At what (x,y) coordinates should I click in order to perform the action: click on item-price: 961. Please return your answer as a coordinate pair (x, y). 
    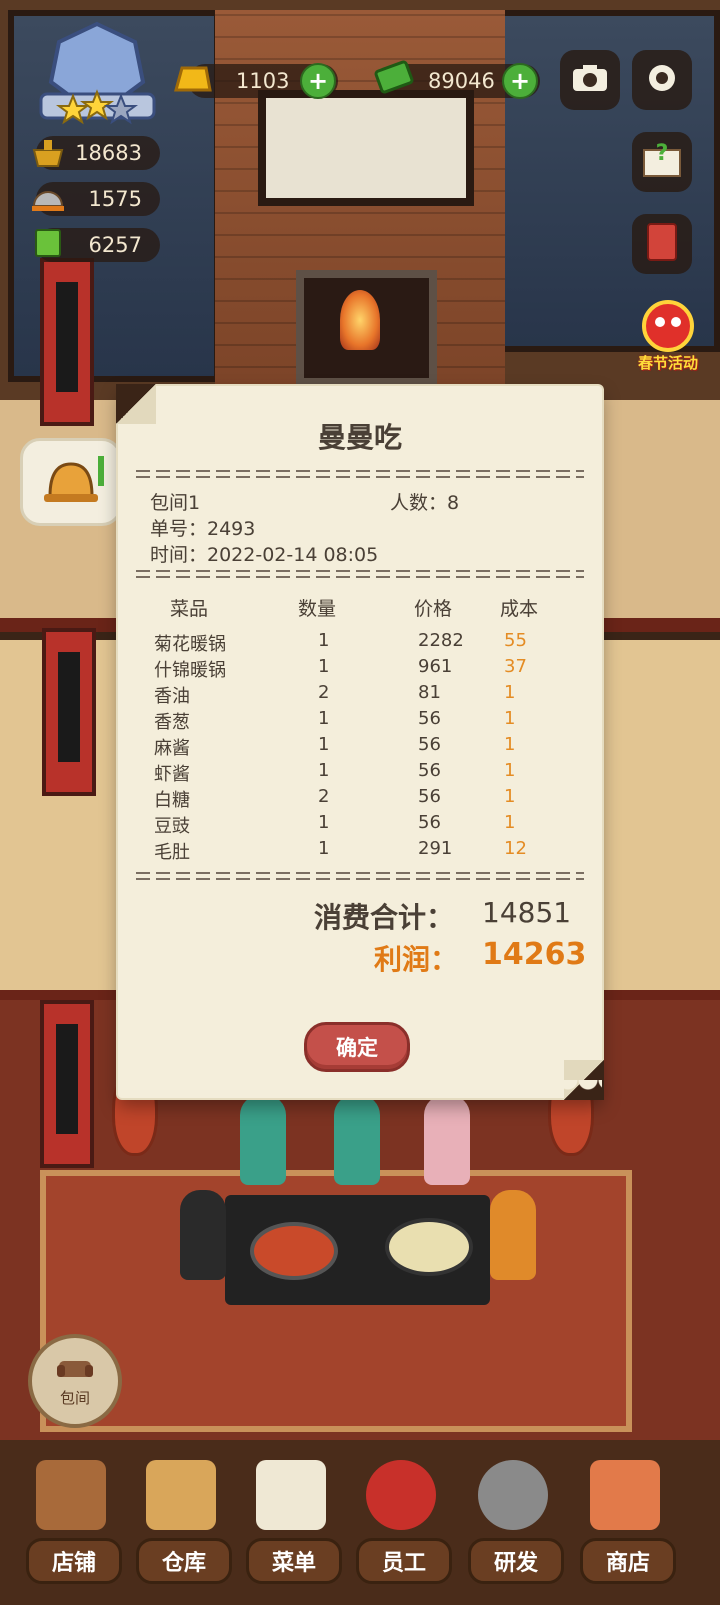
    Looking at the image, I should click on (435, 666).